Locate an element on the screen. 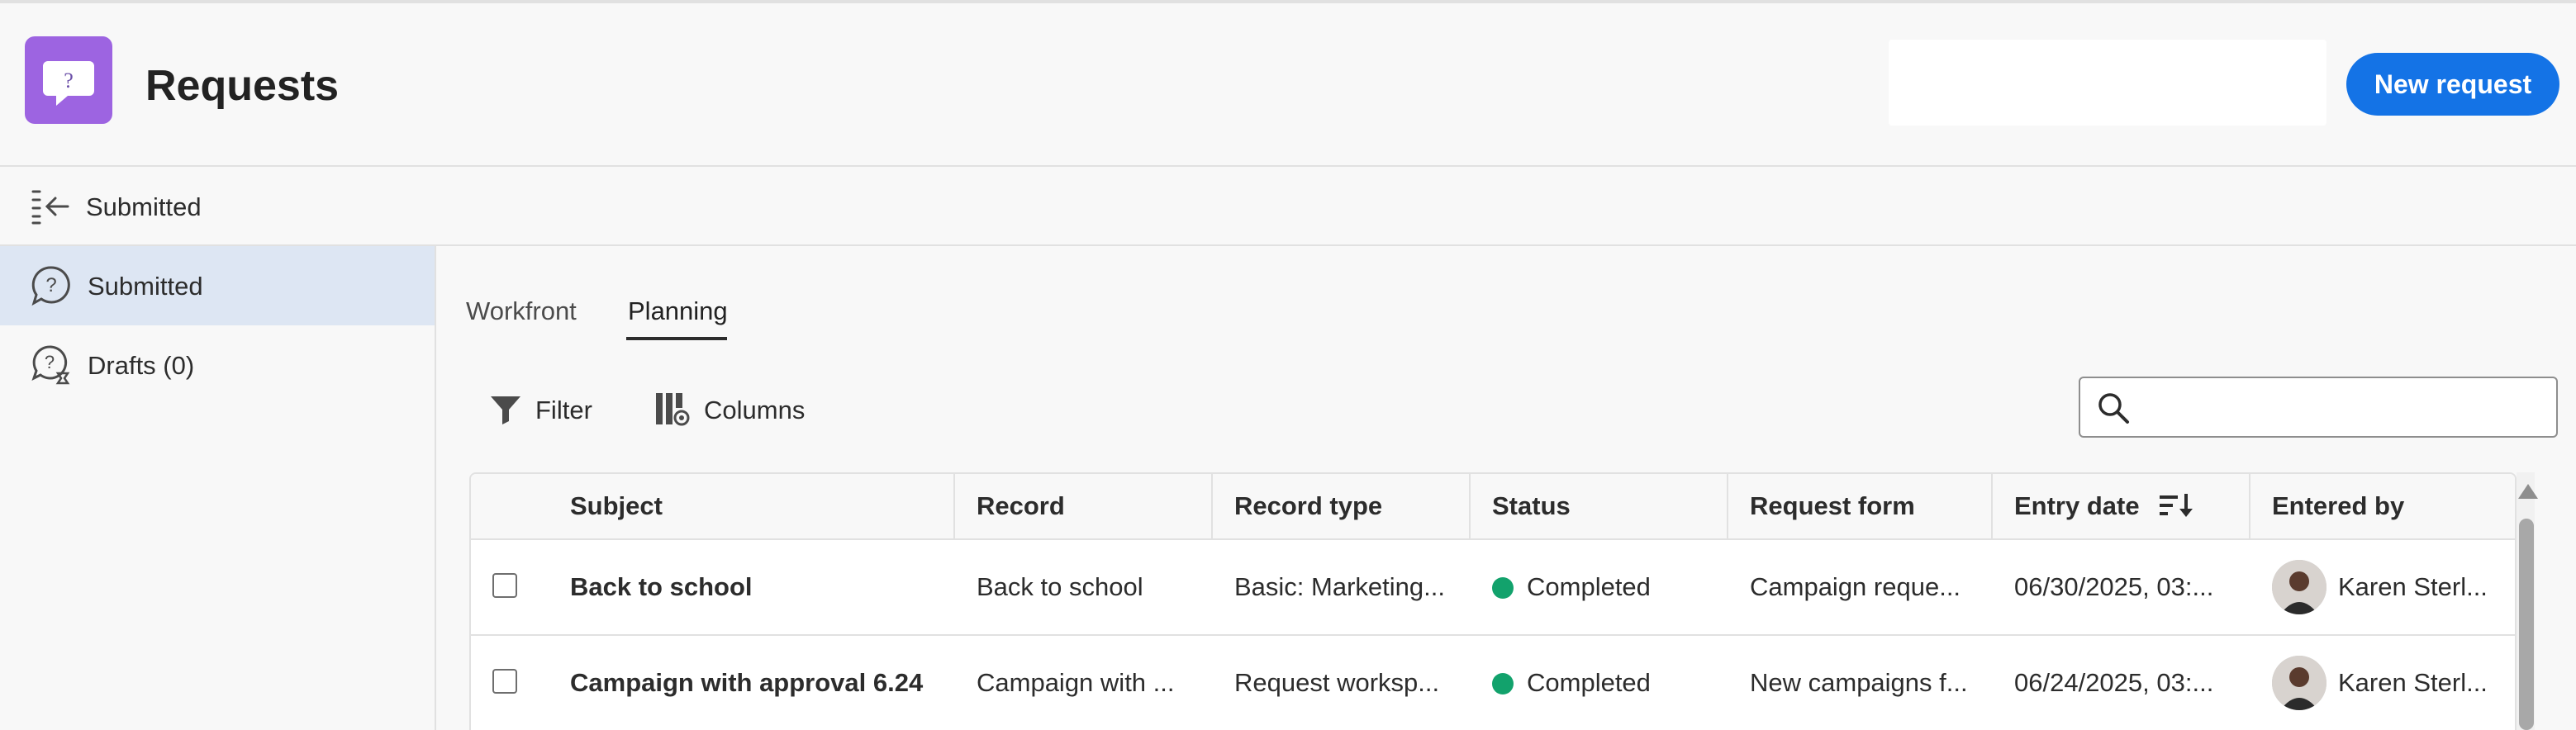 The image size is (2576, 730). header-blank-field is located at coordinates (2107, 83).